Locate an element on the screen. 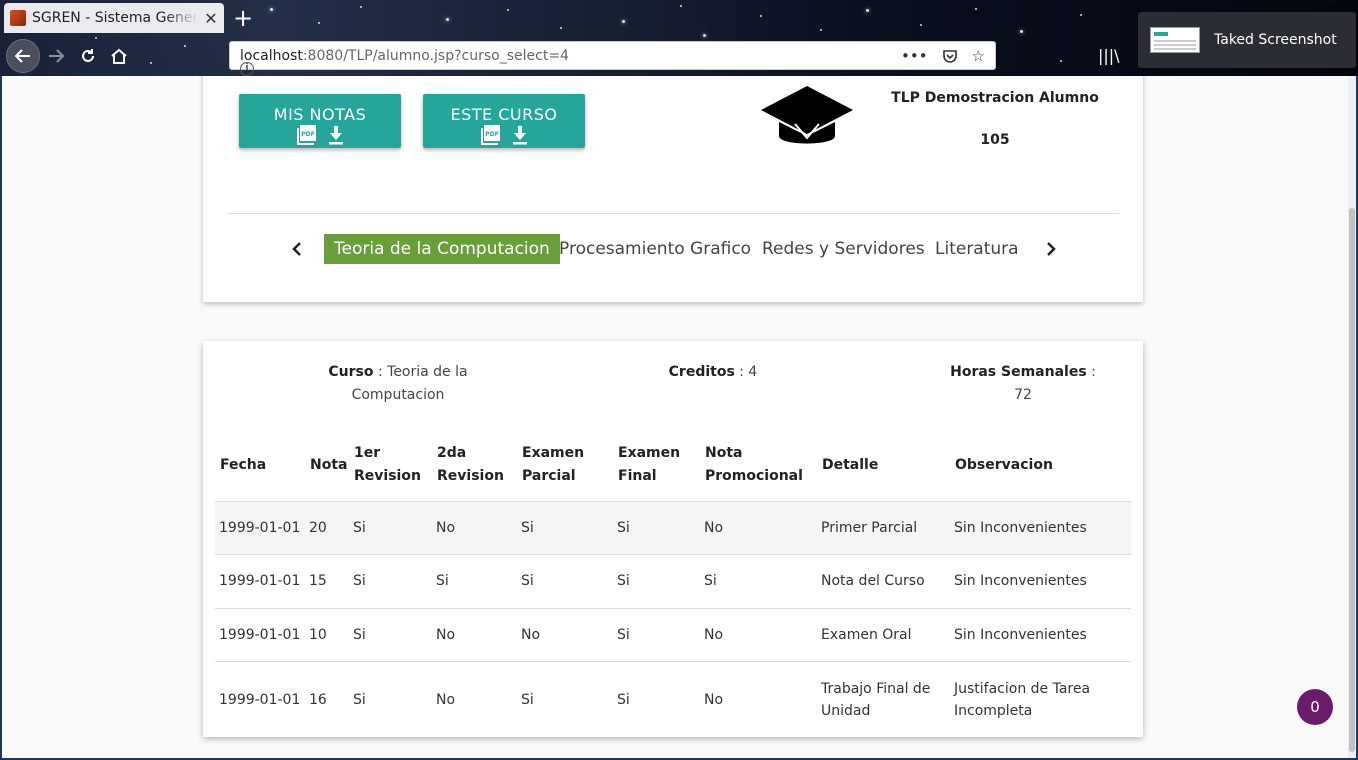 The image size is (1358, 760). home-icon is located at coordinates (119, 56).